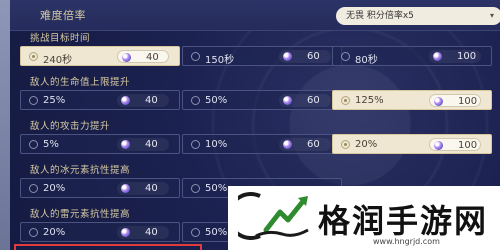 The image size is (500, 250). Describe the element at coordinates (369, 100) in the screenshot. I see `option-value: 125%` at that location.